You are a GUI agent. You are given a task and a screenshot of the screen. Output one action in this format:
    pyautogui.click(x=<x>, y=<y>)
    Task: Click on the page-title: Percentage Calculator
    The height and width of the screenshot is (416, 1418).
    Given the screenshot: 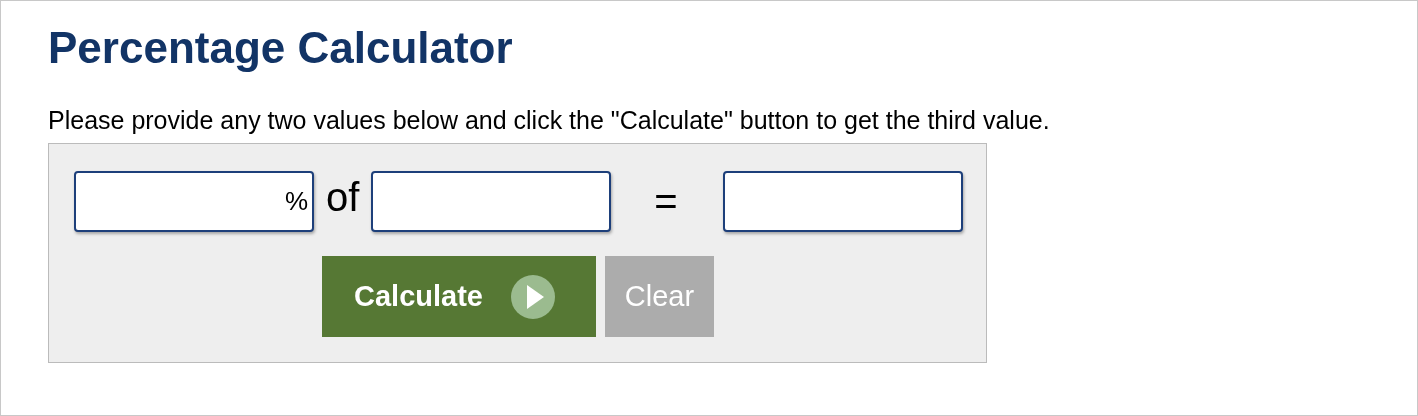 What is the action you would take?
    pyautogui.click(x=281, y=48)
    